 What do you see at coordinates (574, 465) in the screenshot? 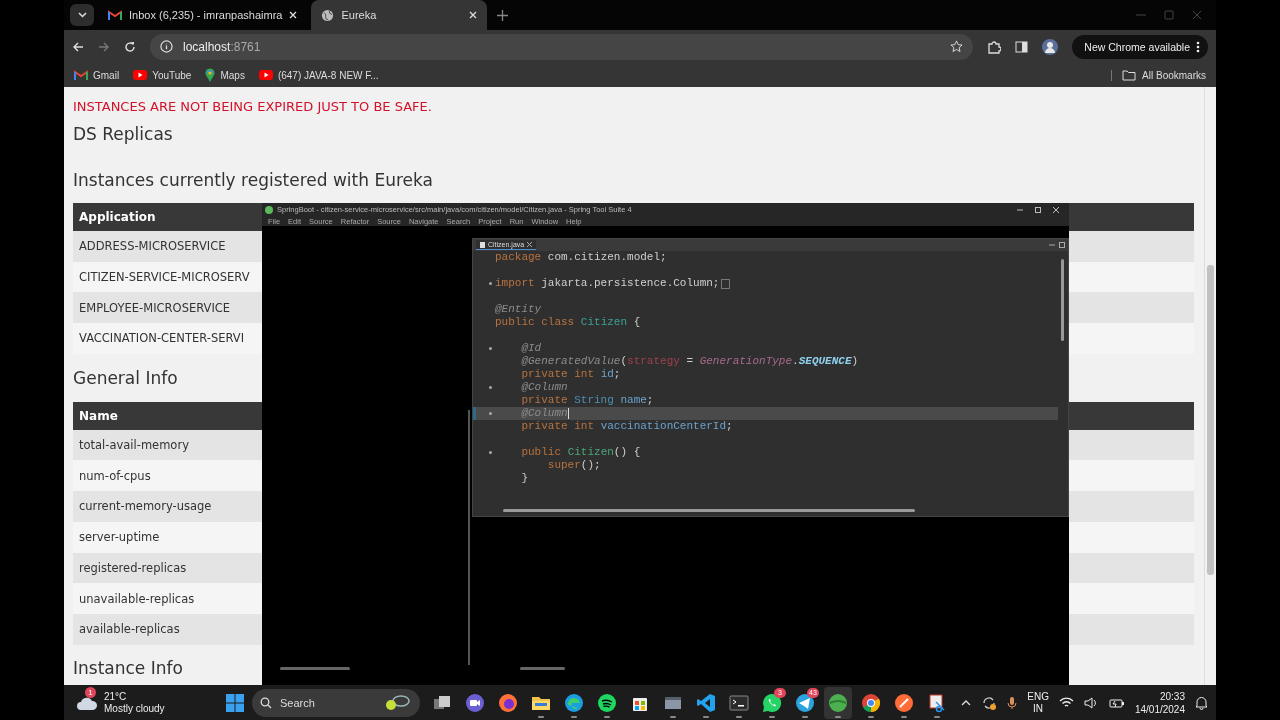
I see `code-line: super();` at bounding box center [574, 465].